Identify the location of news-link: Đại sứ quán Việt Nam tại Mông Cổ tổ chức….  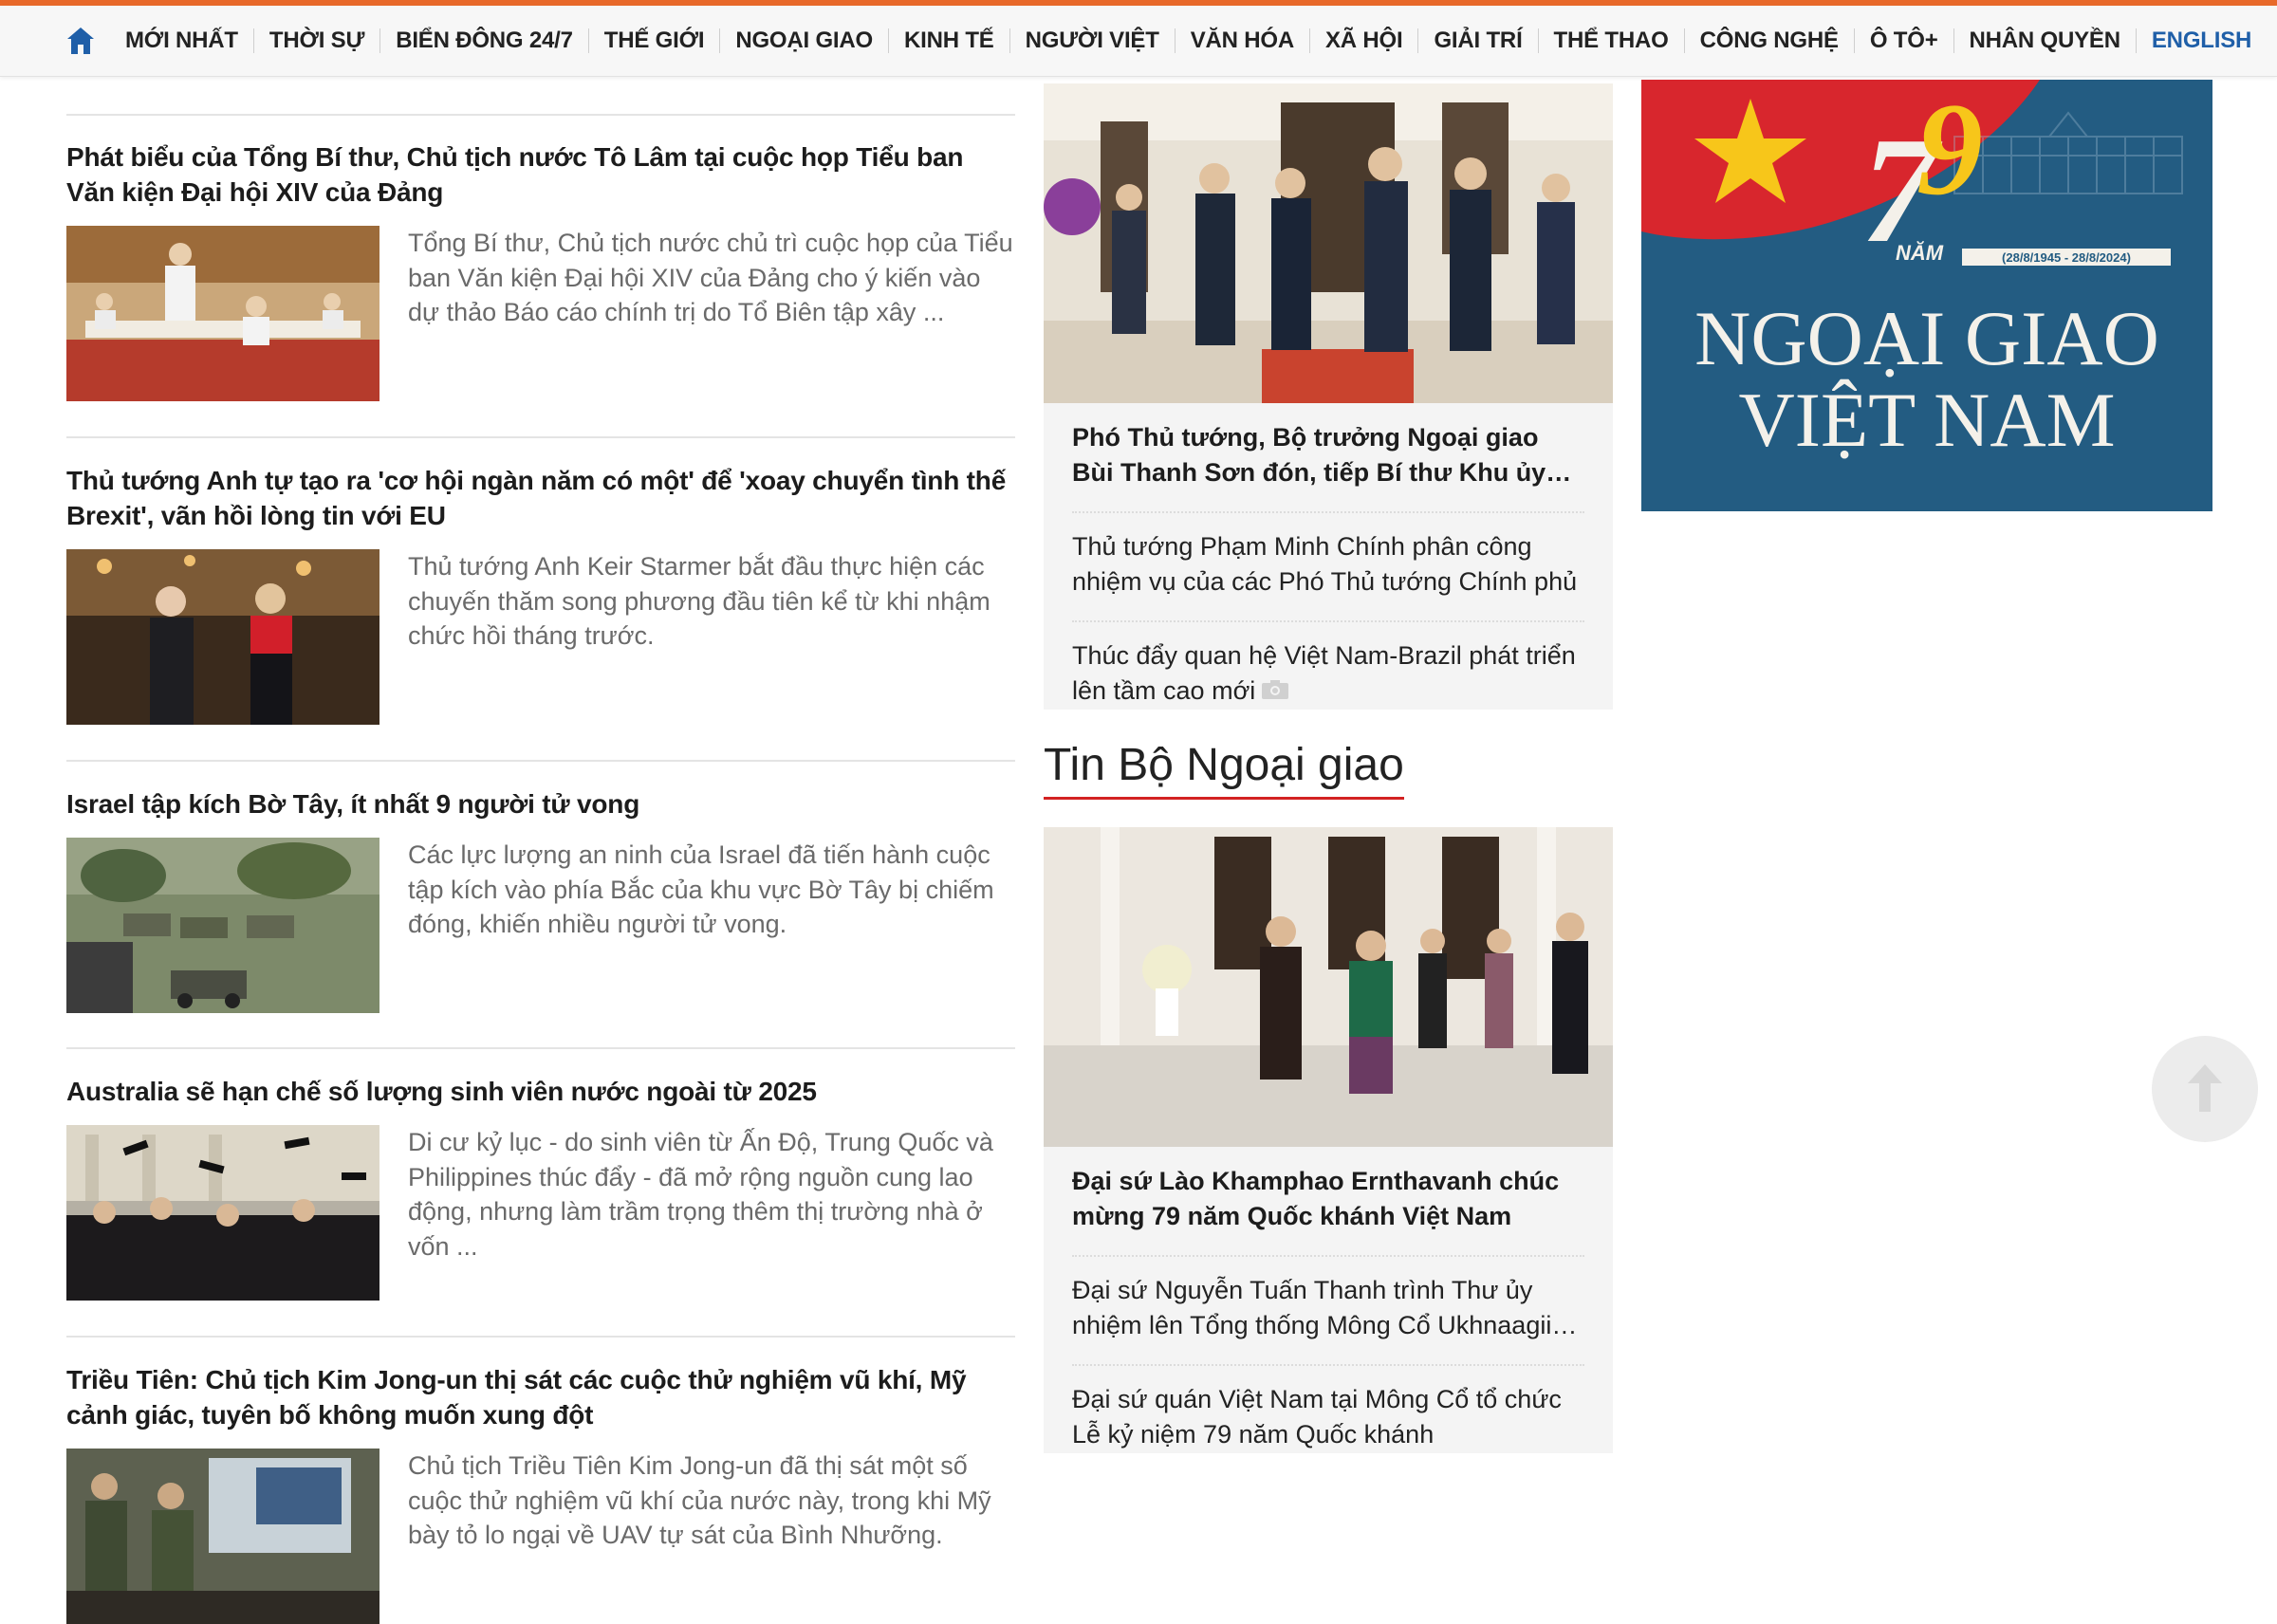
(1328, 1417).